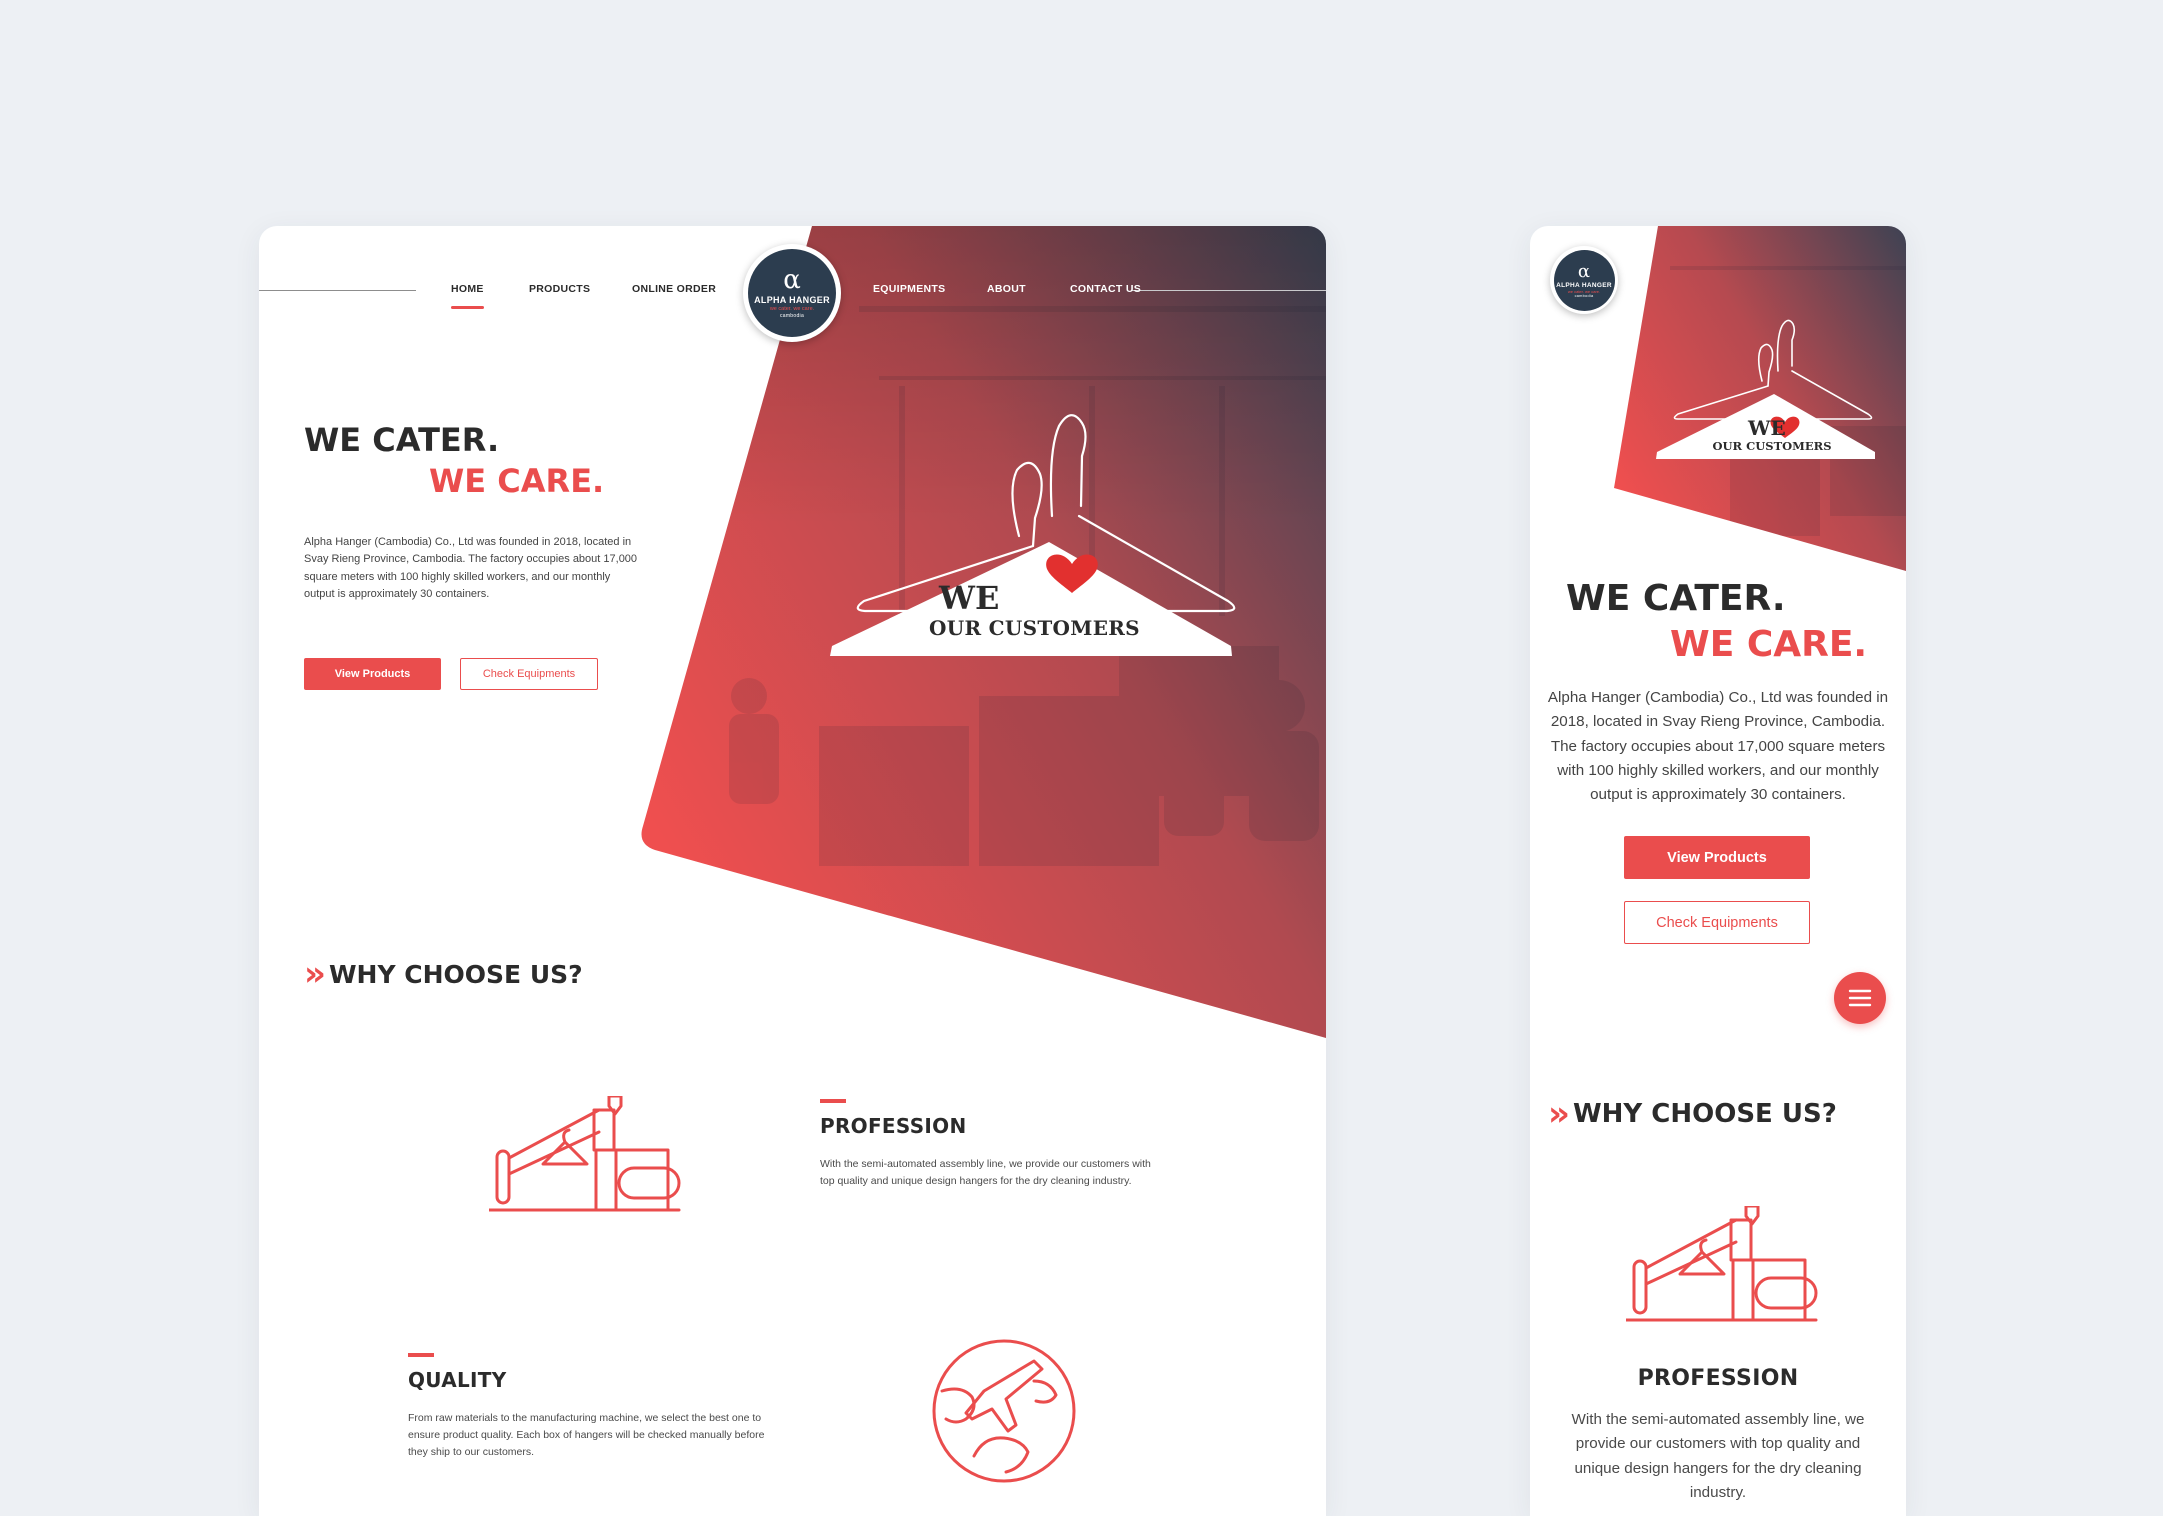  Describe the element at coordinates (1767, 428) in the screenshot. I see `mobile-hanger-we-text: WE` at that location.